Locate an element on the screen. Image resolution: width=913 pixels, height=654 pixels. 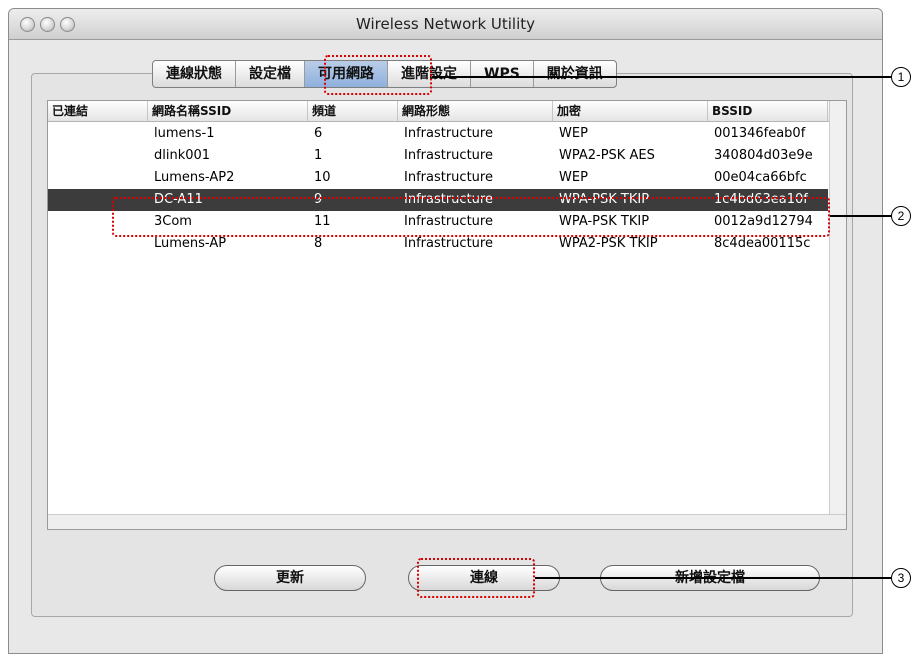
tab-wps: WPS is located at coordinates (502, 74).